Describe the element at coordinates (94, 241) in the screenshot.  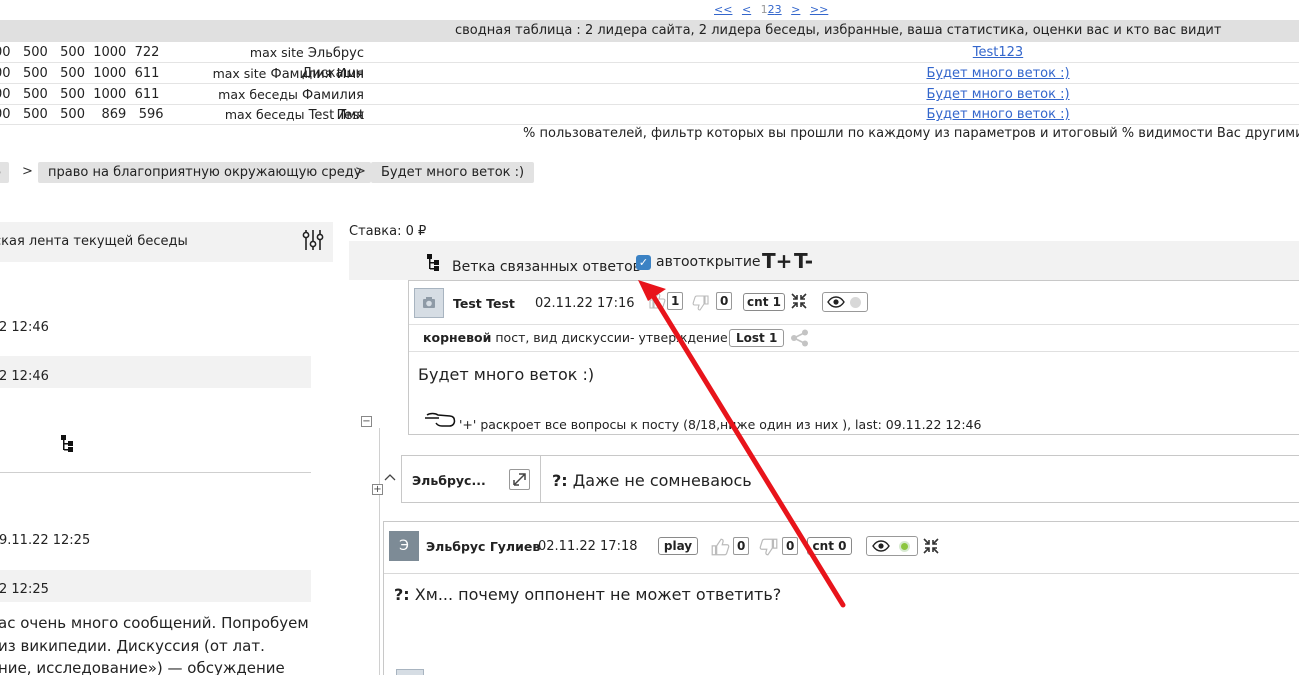
I see `feed-title: ская лента текущей беседы` at that location.